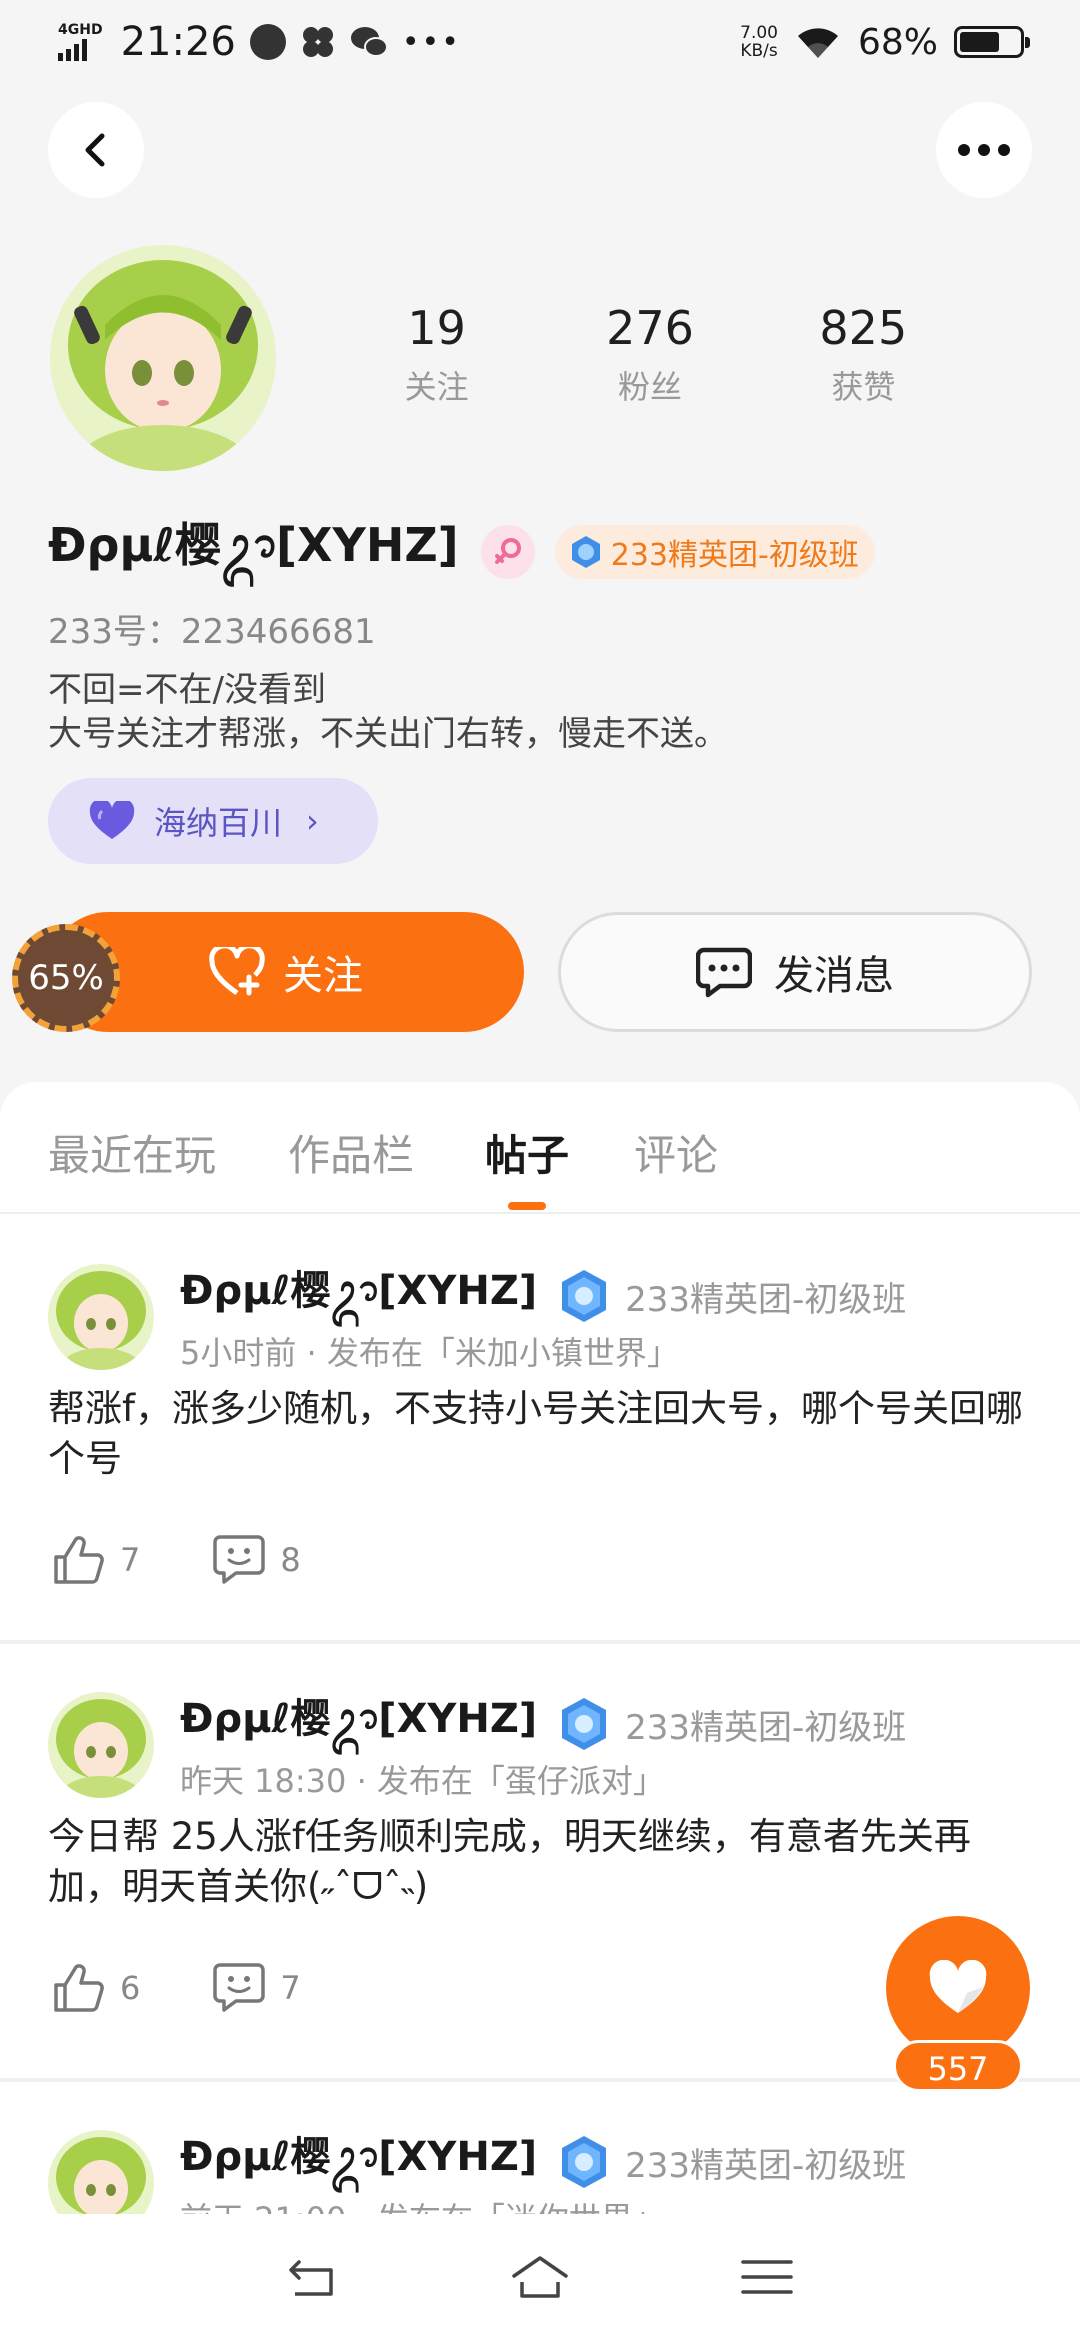  What do you see at coordinates (178, 42) in the screenshot?
I see `clock: 21:26` at bounding box center [178, 42].